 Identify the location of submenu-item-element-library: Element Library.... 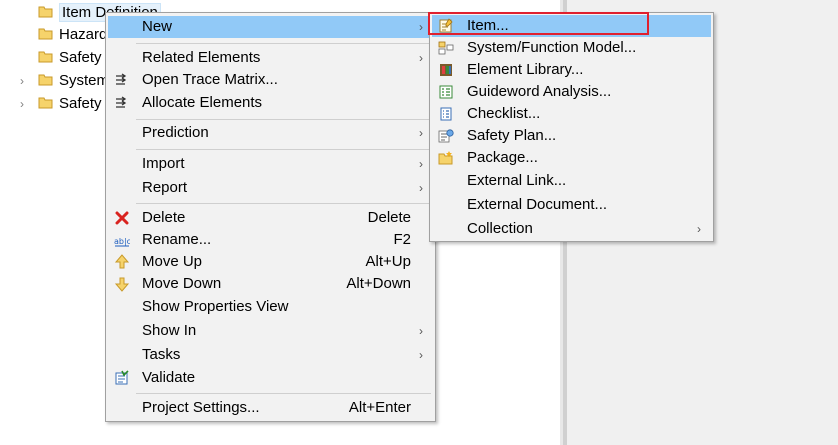
(571, 70).